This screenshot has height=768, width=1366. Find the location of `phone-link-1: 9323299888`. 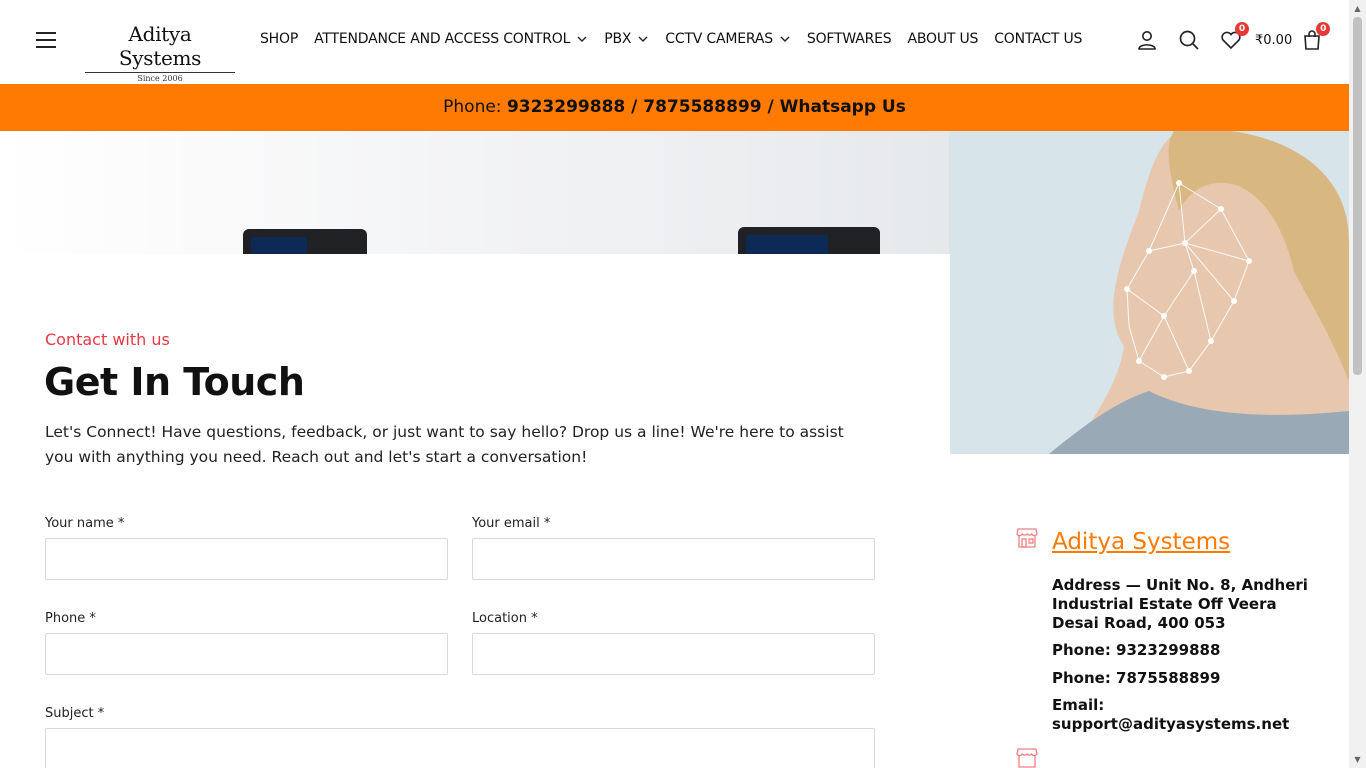

phone-link-1: 9323299888 is located at coordinates (566, 107).